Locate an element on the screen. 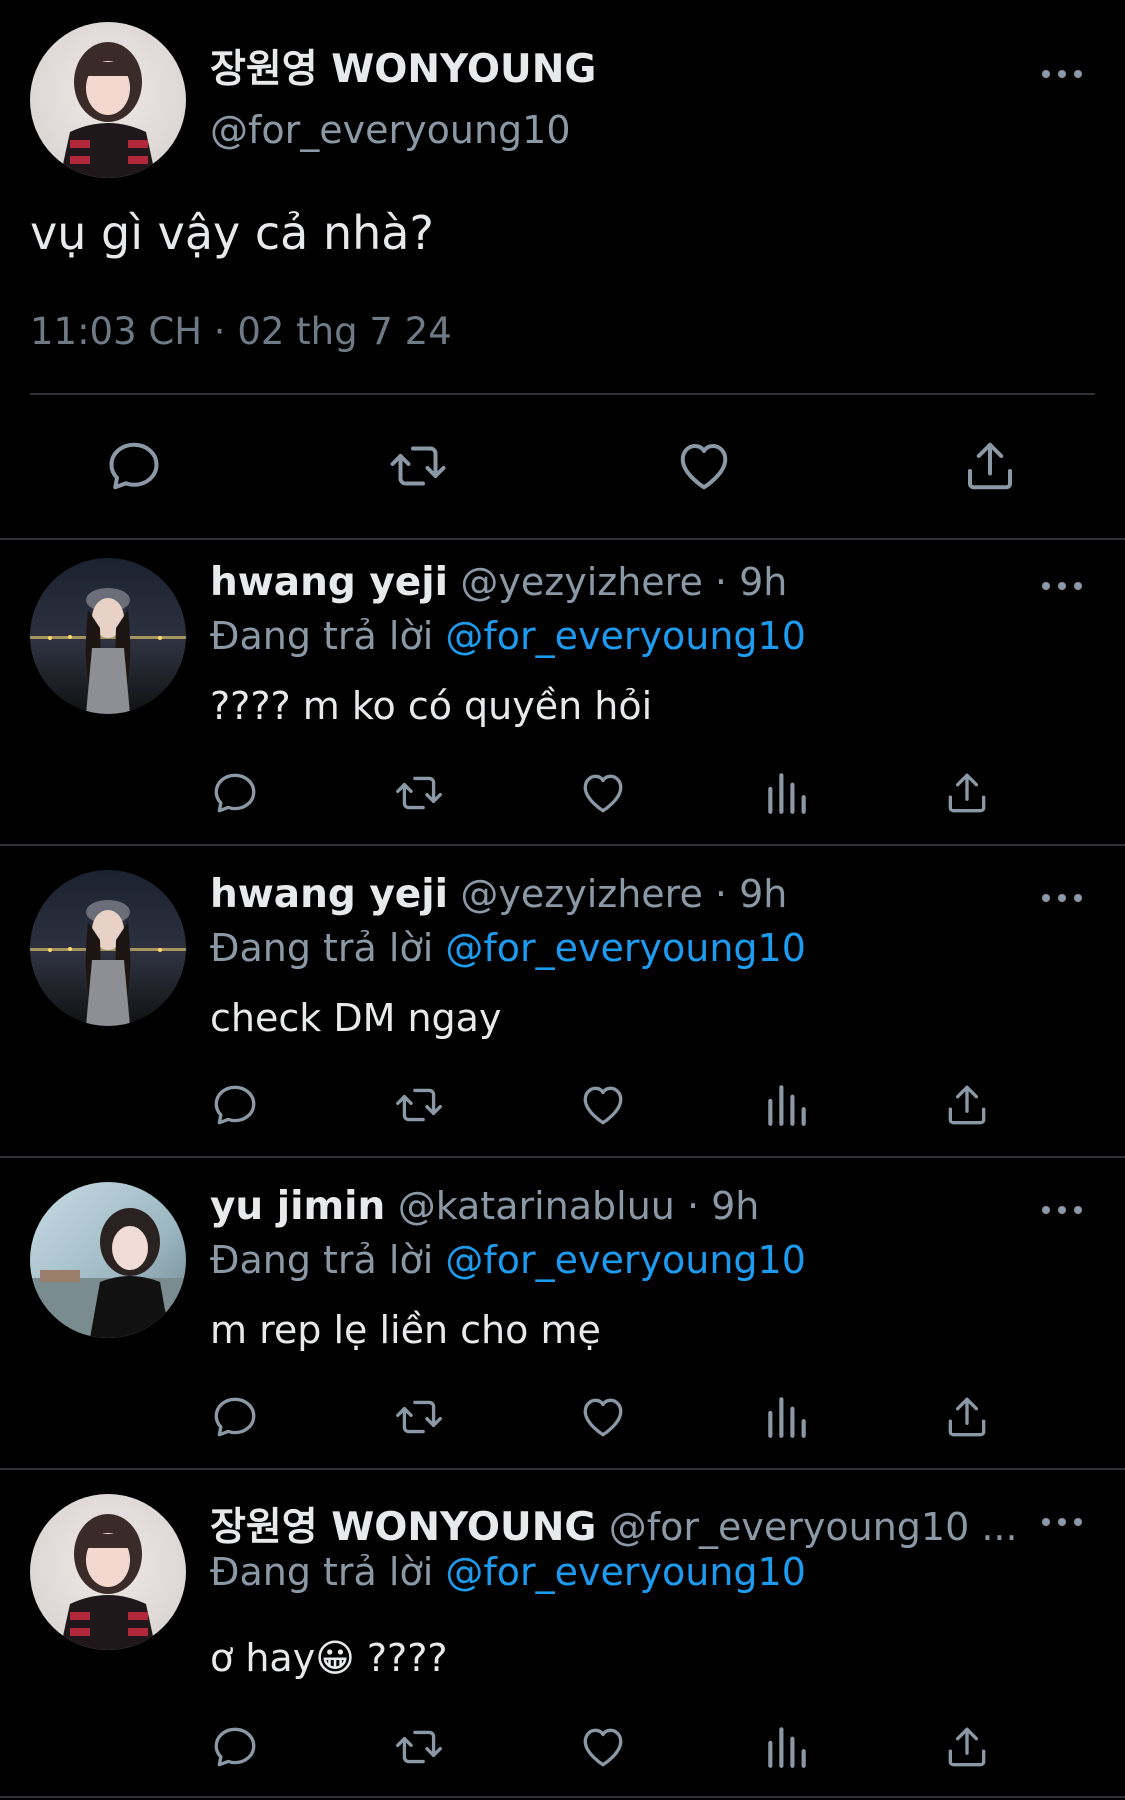 This screenshot has width=1125, height=1800. reply-text-end: ???? is located at coordinates (401, 1658).